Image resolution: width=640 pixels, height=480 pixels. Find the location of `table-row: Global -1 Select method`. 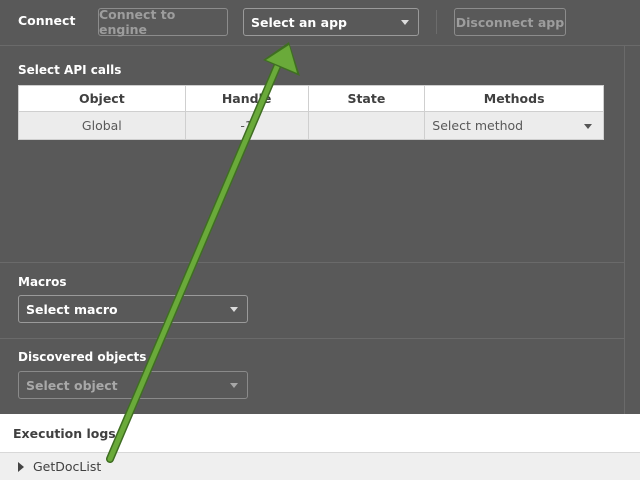

table-row: Global -1 Select method is located at coordinates (311, 125).